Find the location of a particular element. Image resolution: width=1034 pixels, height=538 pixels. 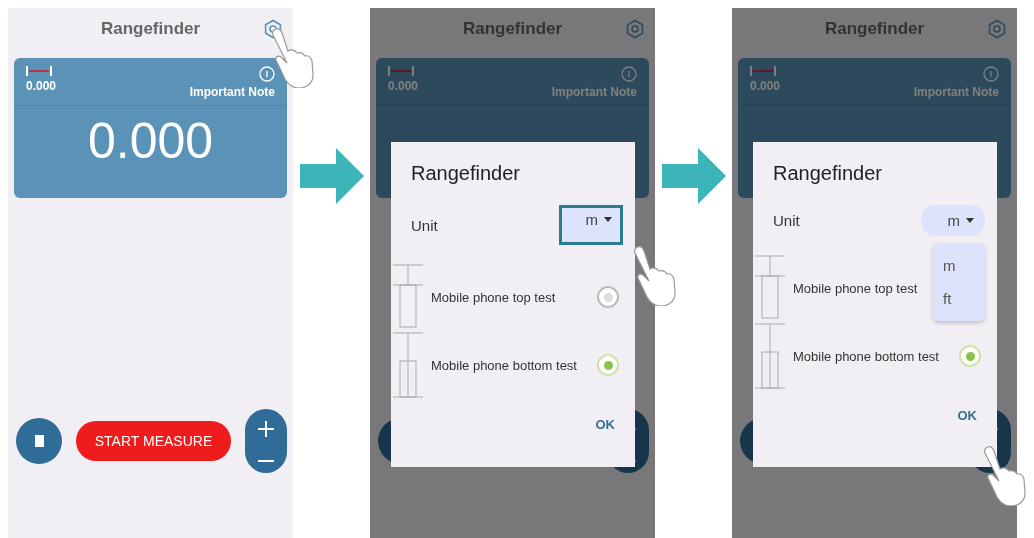

menu-item: ft is located at coordinates (959, 298).